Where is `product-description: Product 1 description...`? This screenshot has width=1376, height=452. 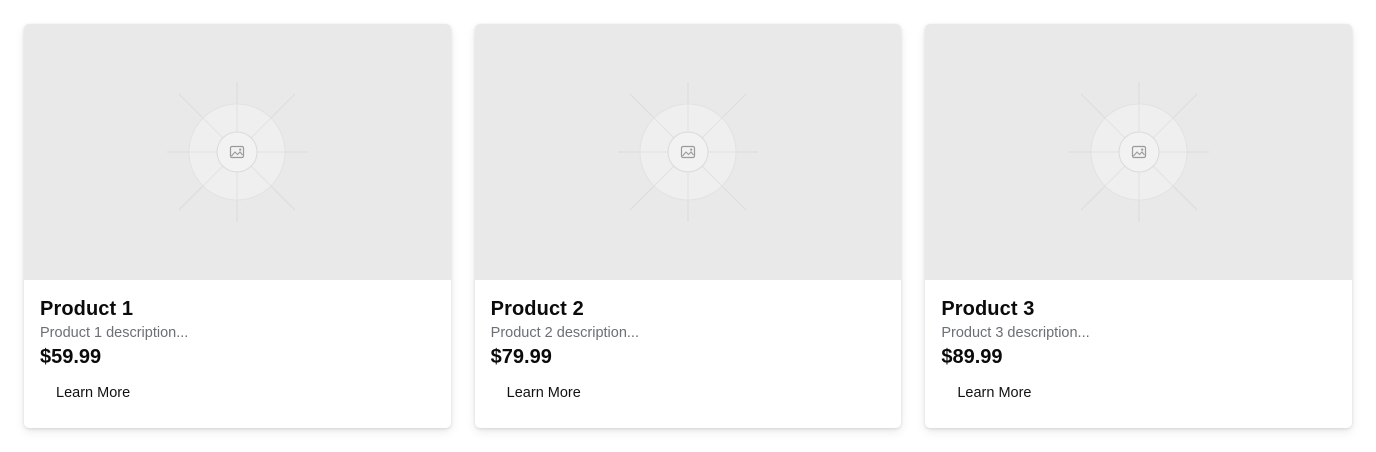 product-description: Product 1 description... is located at coordinates (114, 333).